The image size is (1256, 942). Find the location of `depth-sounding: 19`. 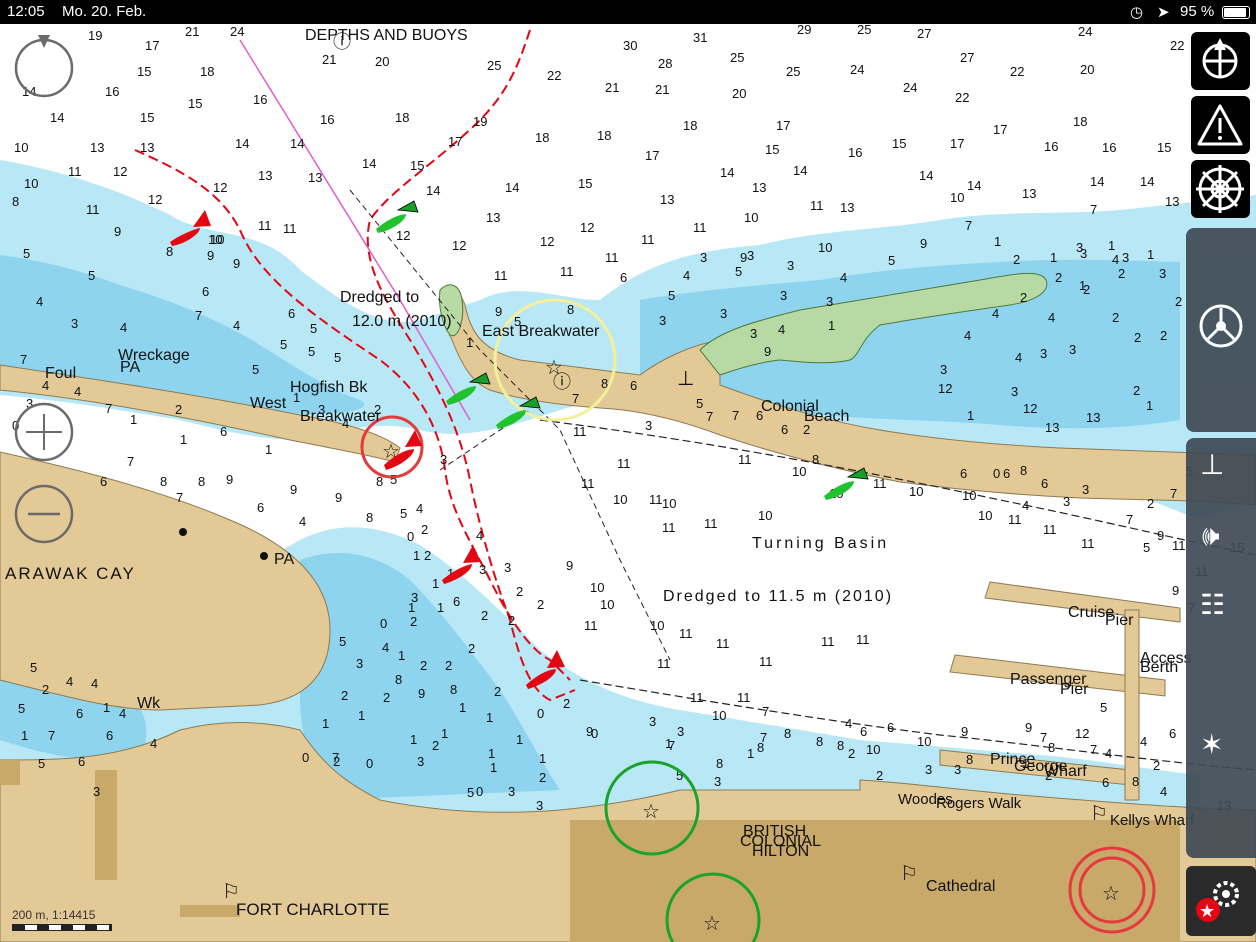

depth-sounding: 19 is located at coordinates (480, 121).